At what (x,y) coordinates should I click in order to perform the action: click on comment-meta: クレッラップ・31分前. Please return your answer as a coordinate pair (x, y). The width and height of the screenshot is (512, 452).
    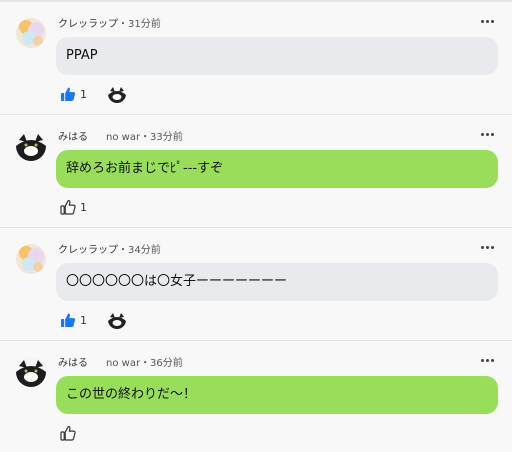
    Looking at the image, I should click on (109, 22).